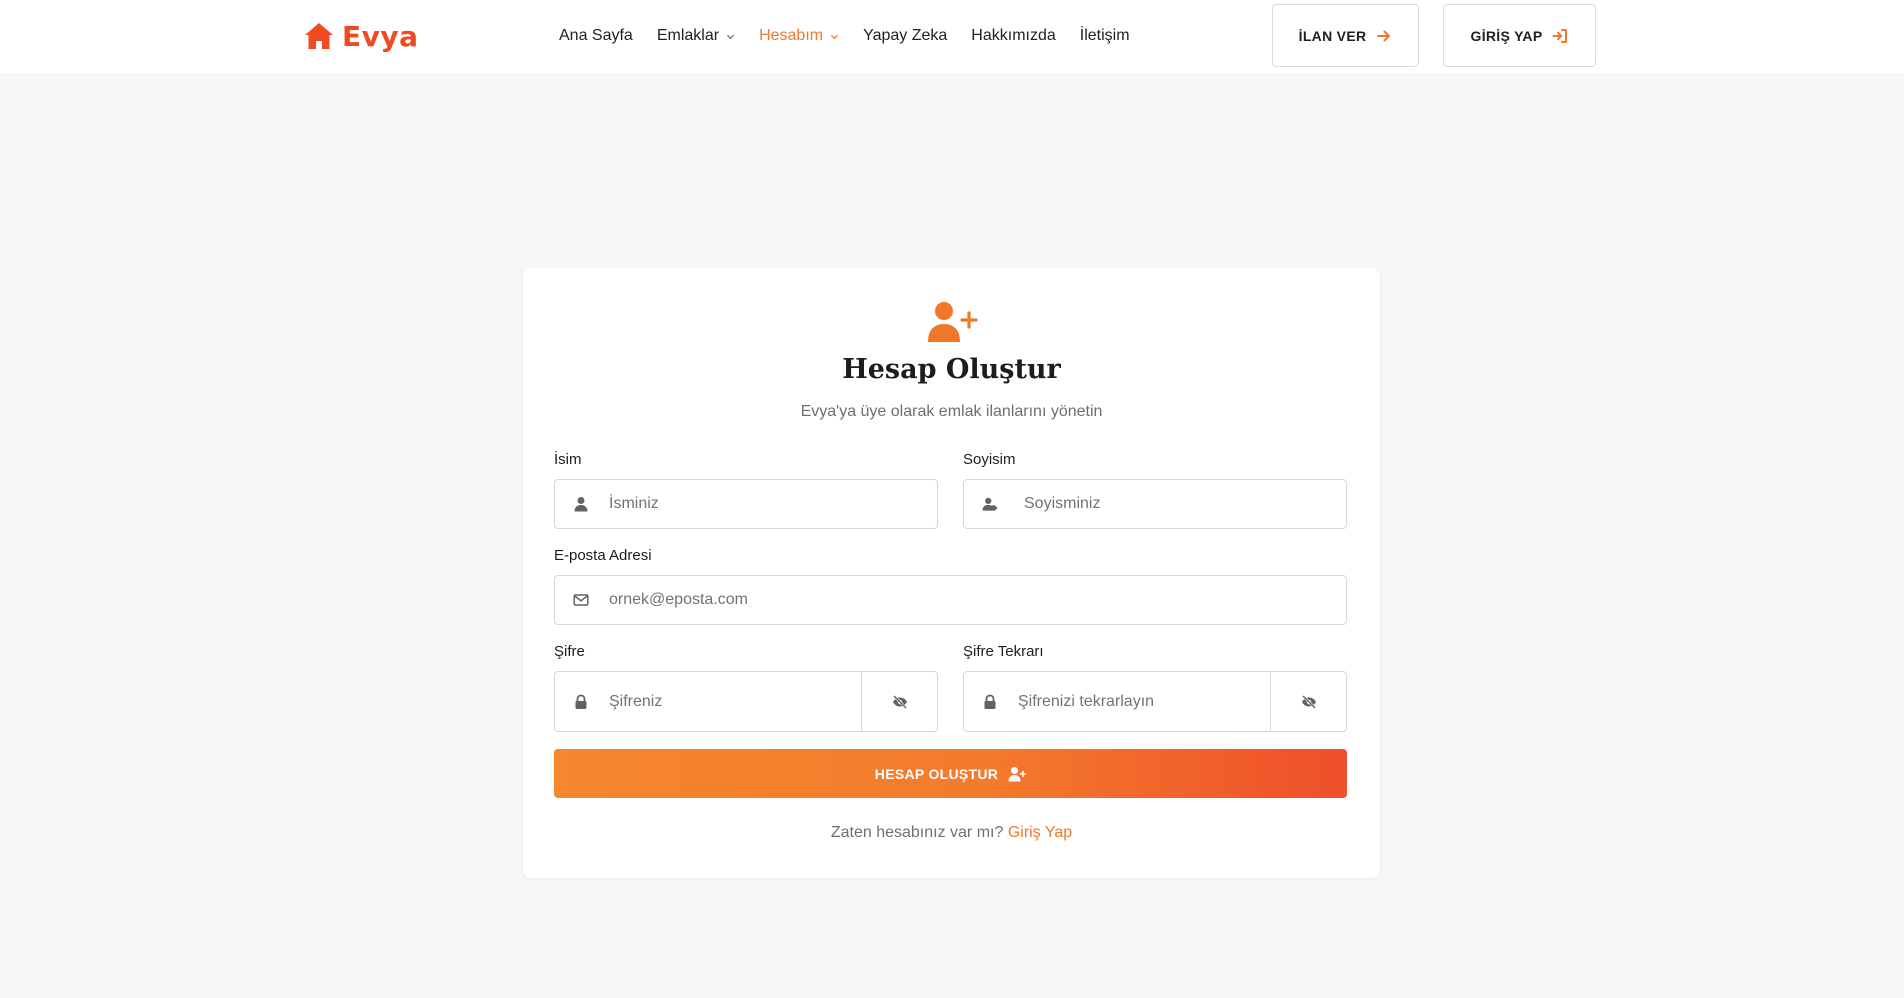  I want to click on login-link: Giriş Yap, so click(1040, 832).